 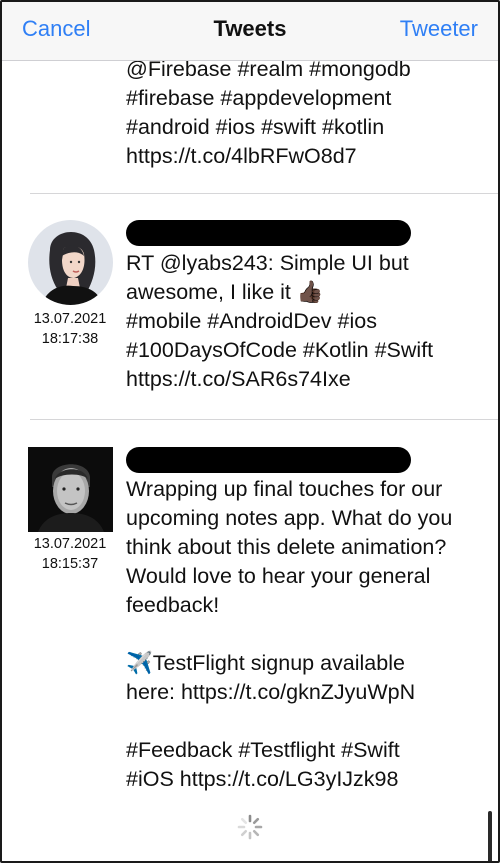 I want to click on tweet-time: 18:15:37, so click(x=70, y=564).